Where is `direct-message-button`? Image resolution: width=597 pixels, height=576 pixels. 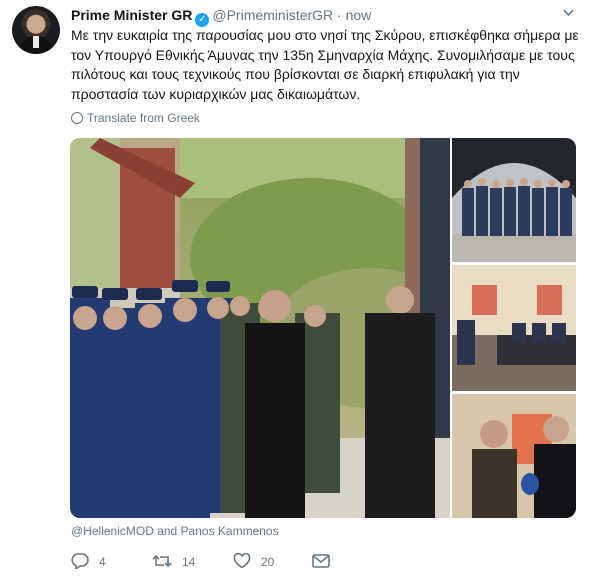
direct-message-button is located at coordinates (321, 562).